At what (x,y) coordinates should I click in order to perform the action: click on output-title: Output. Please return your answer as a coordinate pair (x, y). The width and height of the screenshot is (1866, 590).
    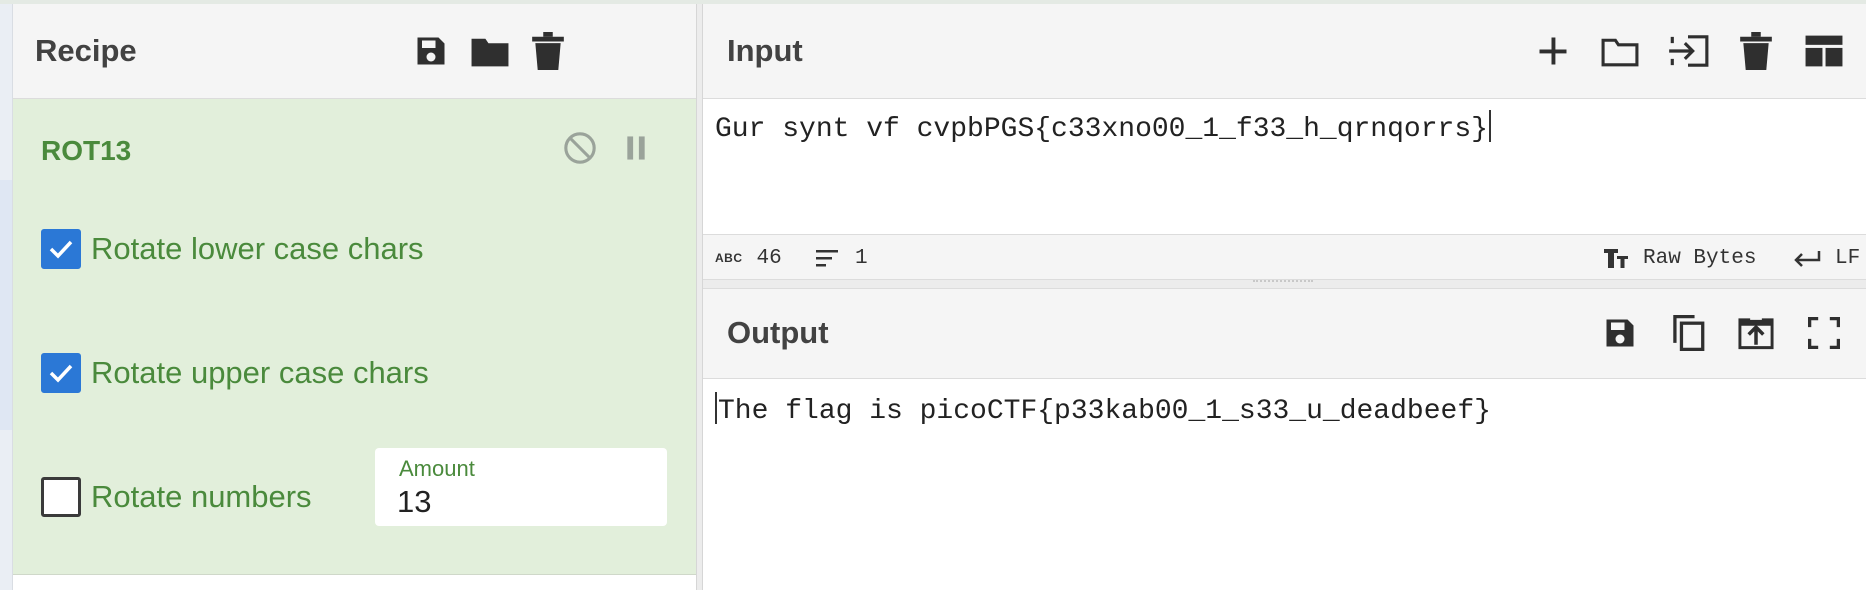
    Looking at the image, I should click on (778, 332).